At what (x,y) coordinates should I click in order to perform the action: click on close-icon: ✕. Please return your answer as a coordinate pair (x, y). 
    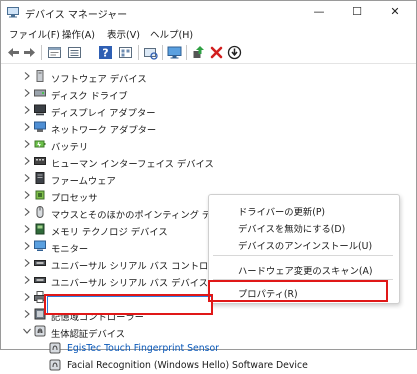
    Looking at the image, I should click on (395, 11).